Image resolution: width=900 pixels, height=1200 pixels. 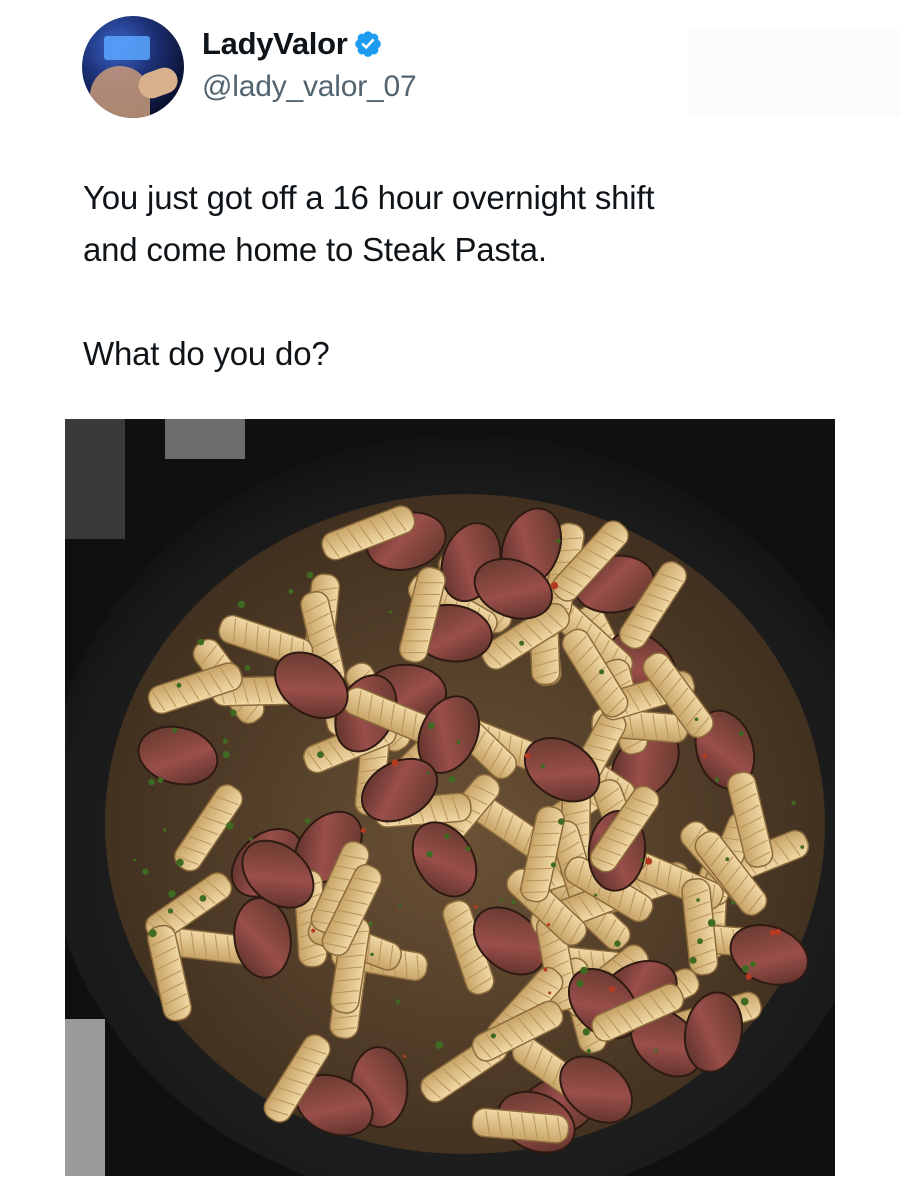 What do you see at coordinates (315, 249) in the screenshot?
I see `tweet-line-2: and come home to Steak Pasta.` at bounding box center [315, 249].